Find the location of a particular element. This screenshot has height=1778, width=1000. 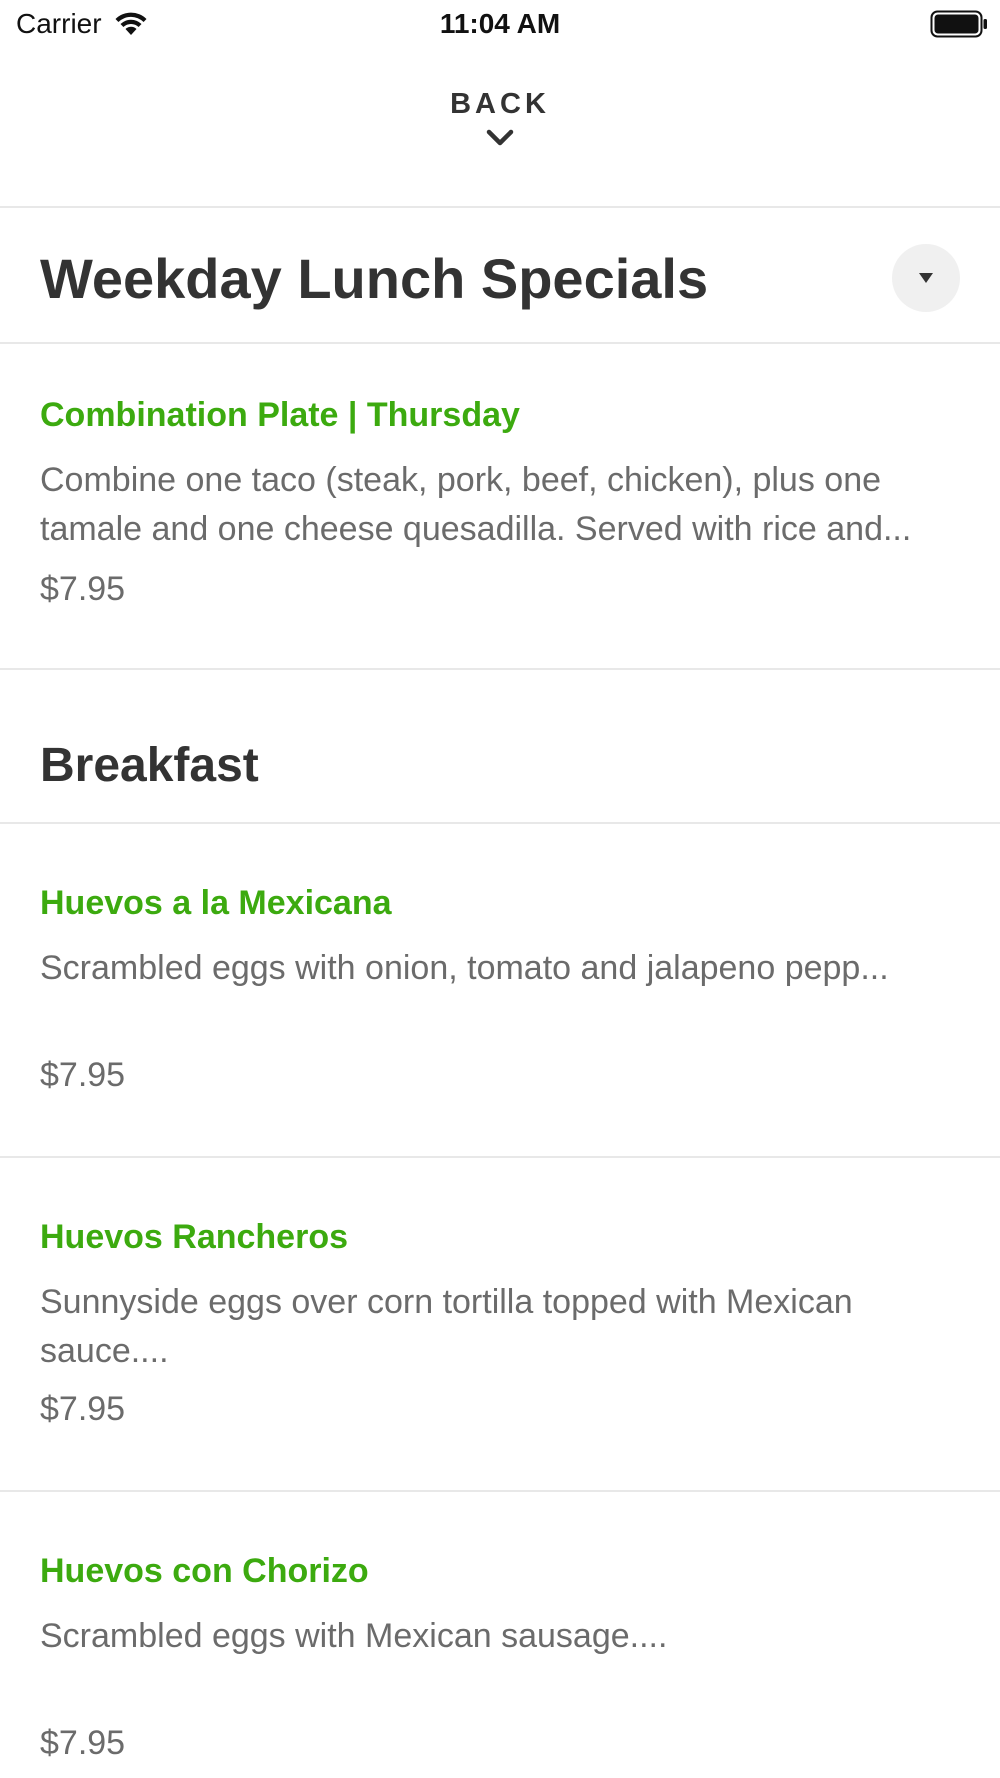

status-time: 11:04 AM is located at coordinates (500, 23).